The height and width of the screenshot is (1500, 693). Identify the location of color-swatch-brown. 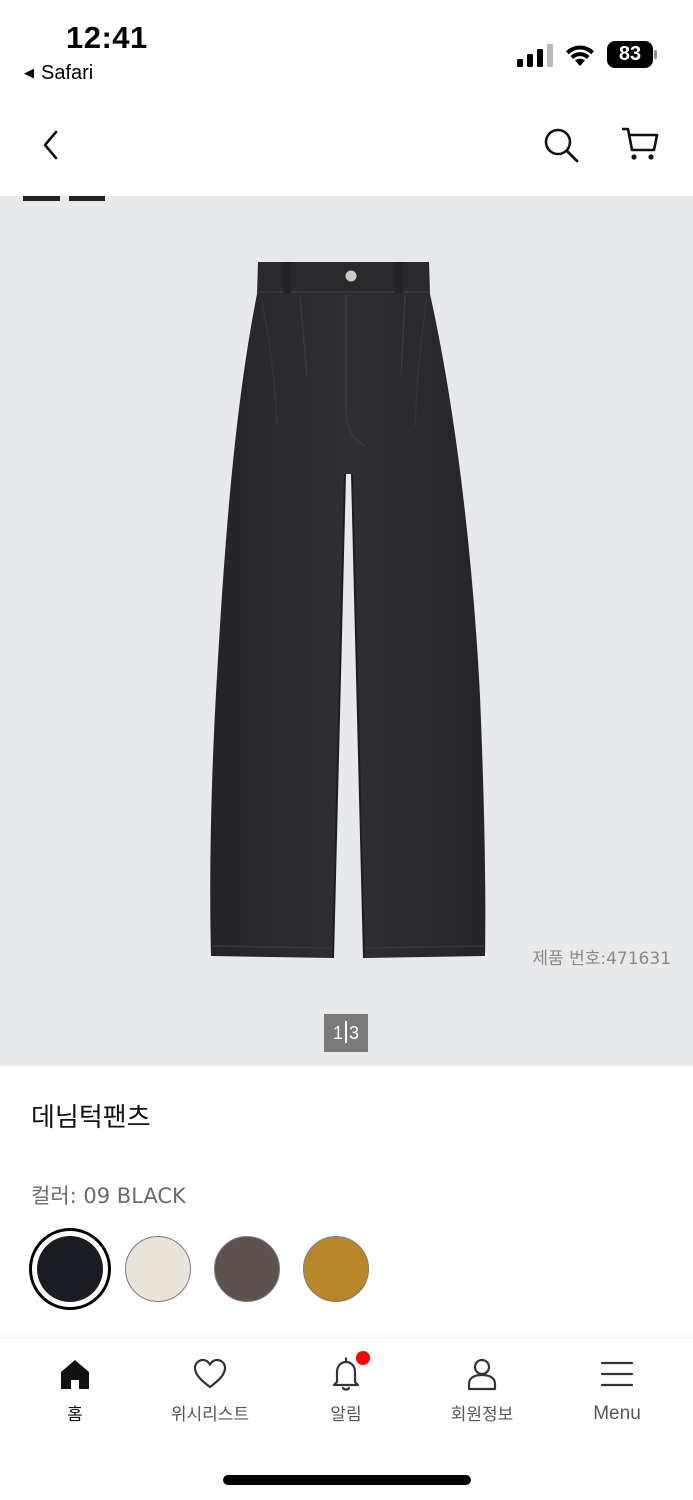
(247, 1269).